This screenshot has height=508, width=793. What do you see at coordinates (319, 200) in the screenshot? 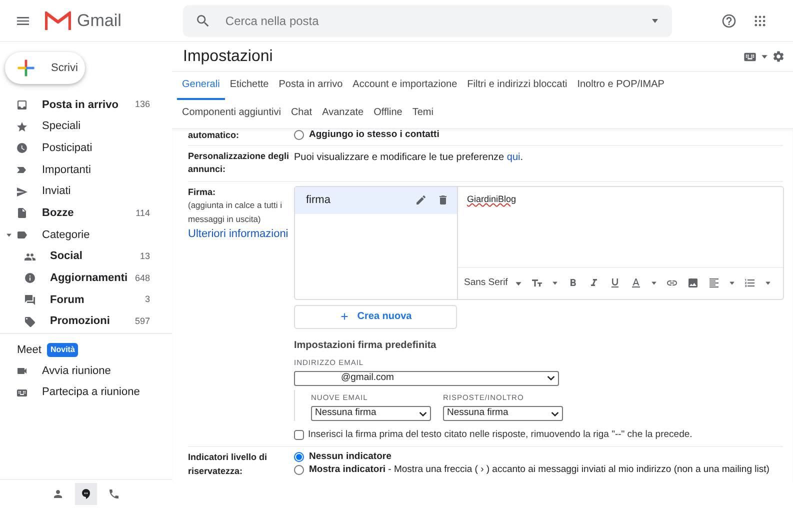
I see `signature-name: firma` at bounding box center [319, 200].